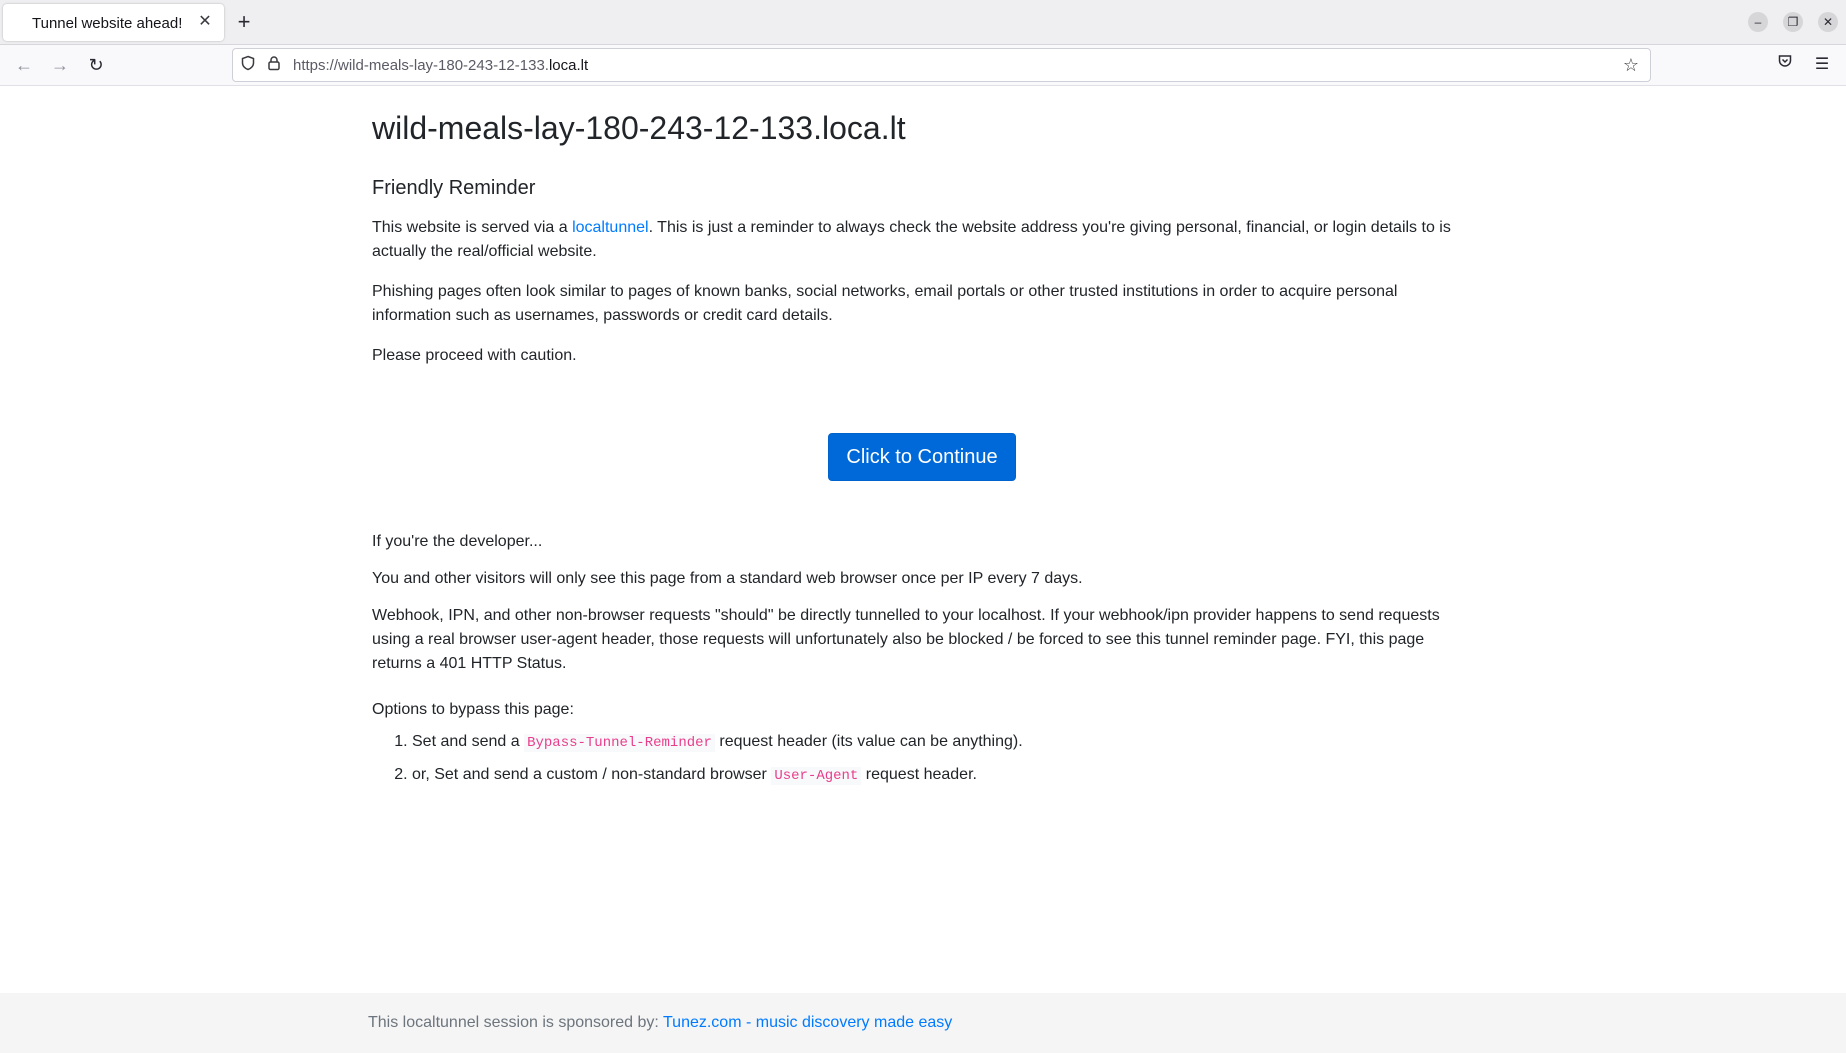 The height and width of the screenshot is (1053, 1846). I want to click on url-host: loca.lt, so click(568, 65).